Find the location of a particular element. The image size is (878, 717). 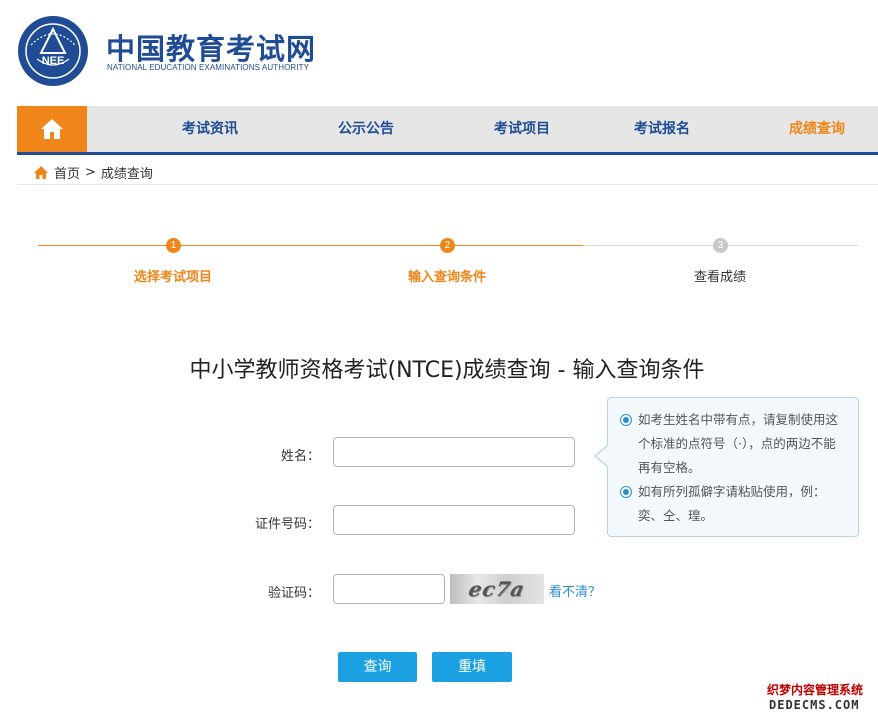

watermark: 织梦内容管理系统 DEDECMS.COM is located at coordinates (822, 699).